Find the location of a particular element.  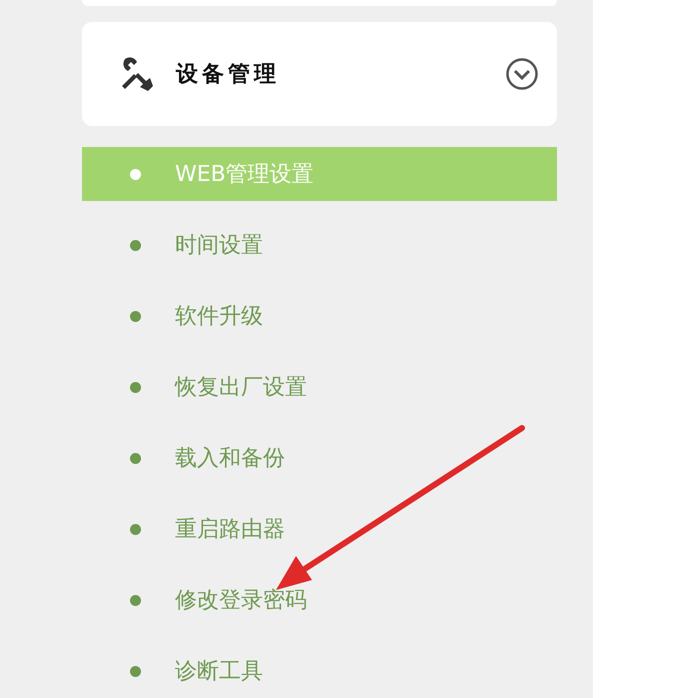

menu-item: 软件升级 is located at coordinates (319, 316).